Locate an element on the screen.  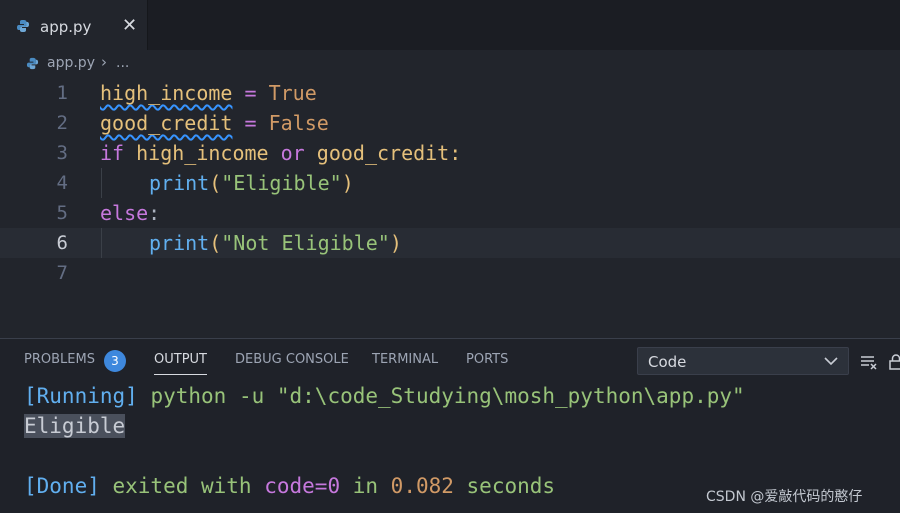
code-line: 4 print("Eligible") is located at coordinates (450, 183).